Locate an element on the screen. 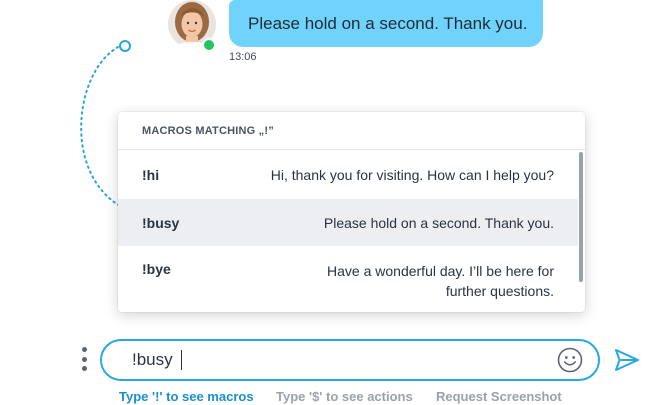 Image resolution: width=670 pixels, height=405 pixels. macros-scrollbar is located at coordinates (581, 217).